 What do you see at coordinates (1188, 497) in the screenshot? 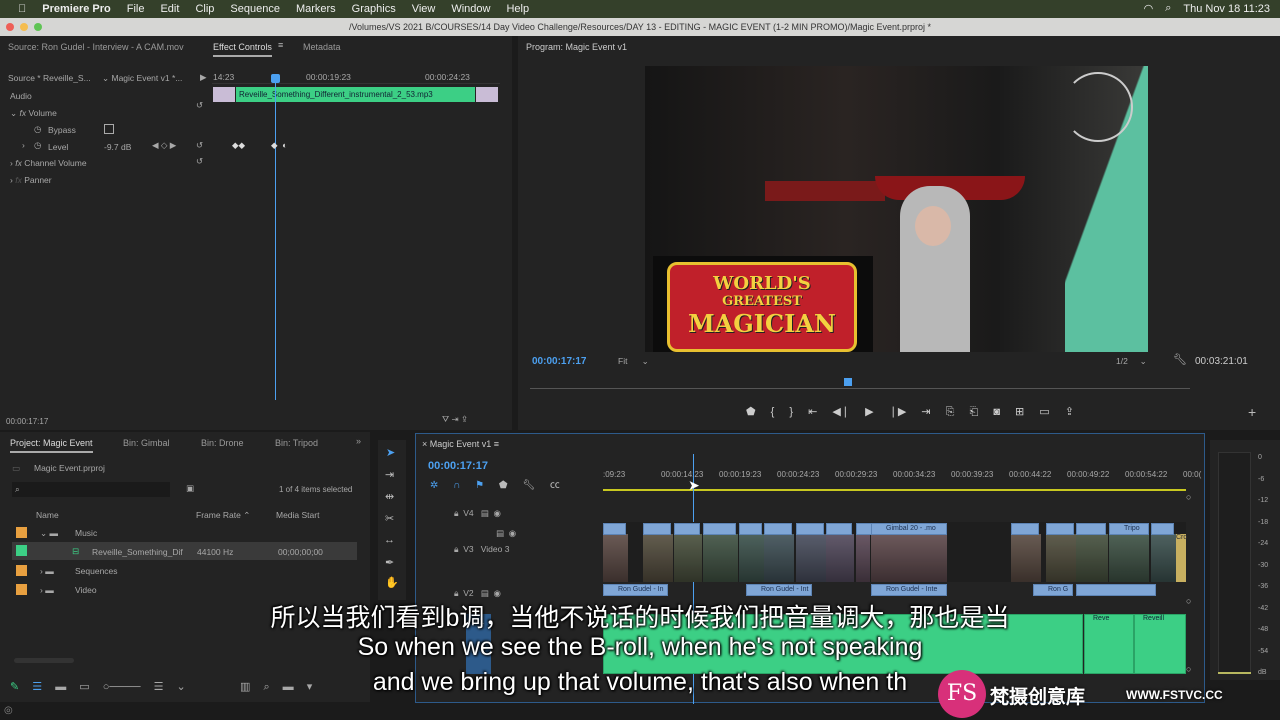
I see `scroll-handle: ○` at bounding box center [1188, 497].